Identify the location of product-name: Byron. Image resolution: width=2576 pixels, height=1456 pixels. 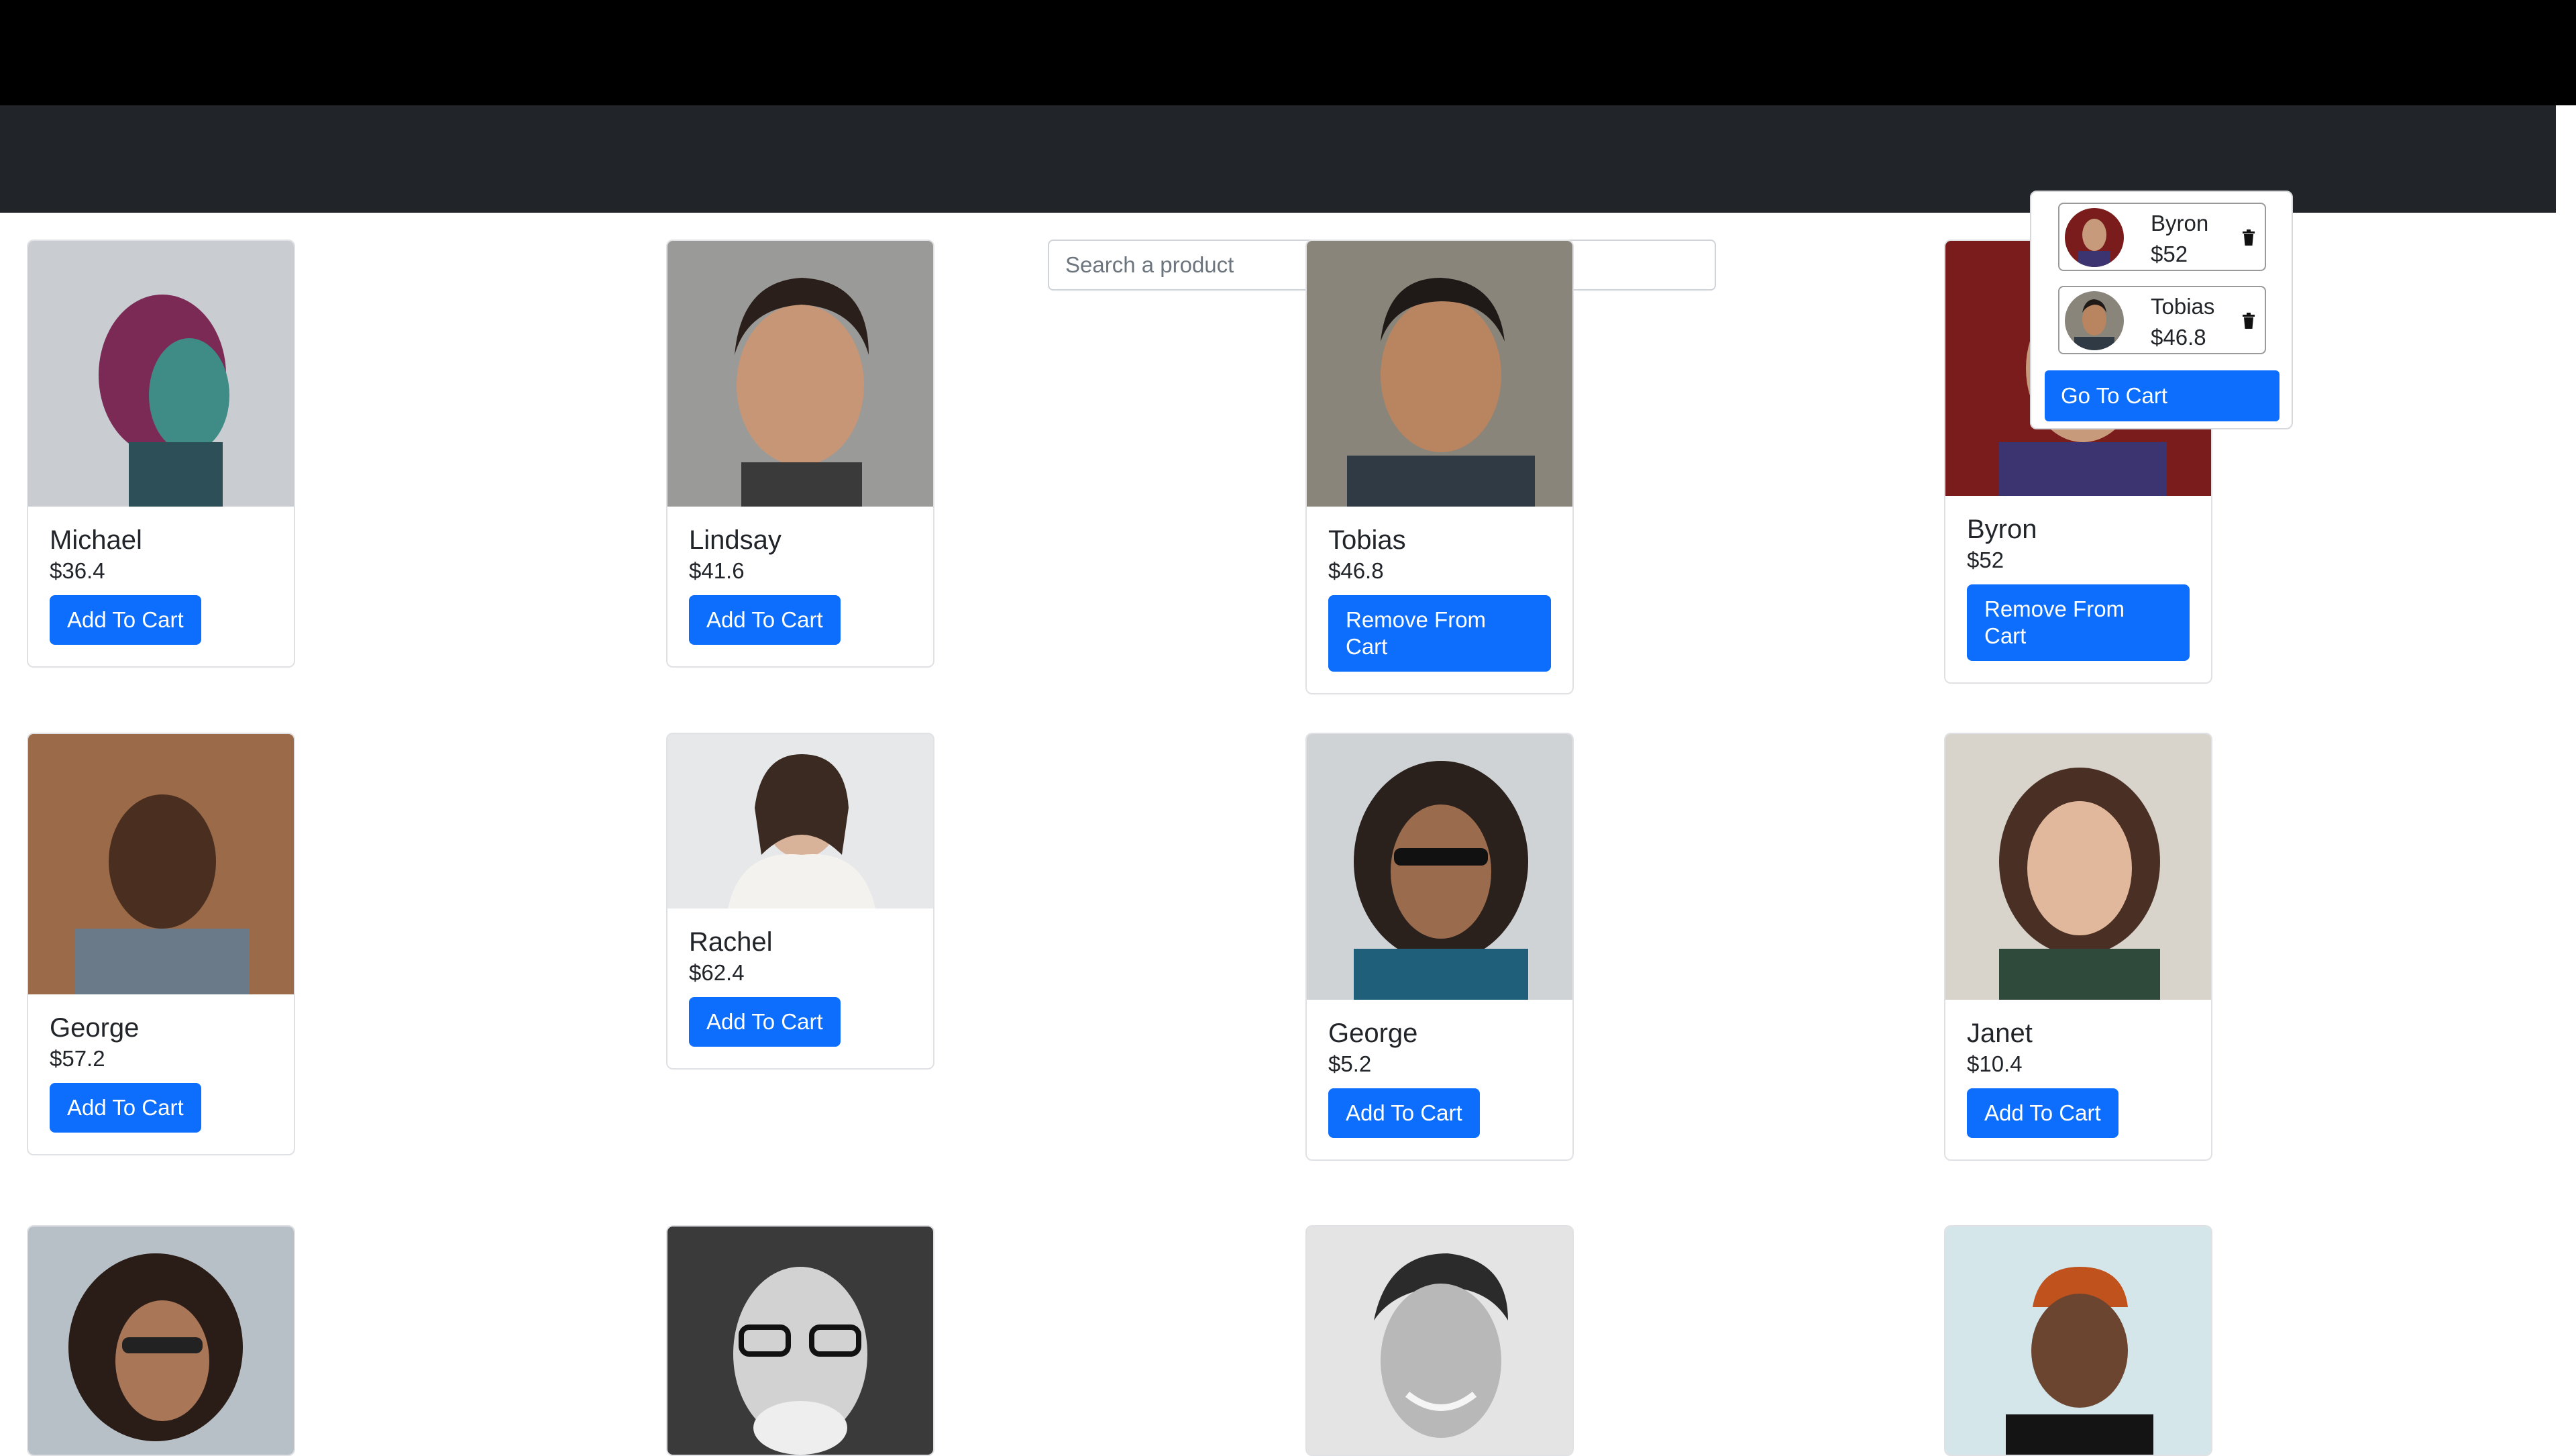
(2002, 529).